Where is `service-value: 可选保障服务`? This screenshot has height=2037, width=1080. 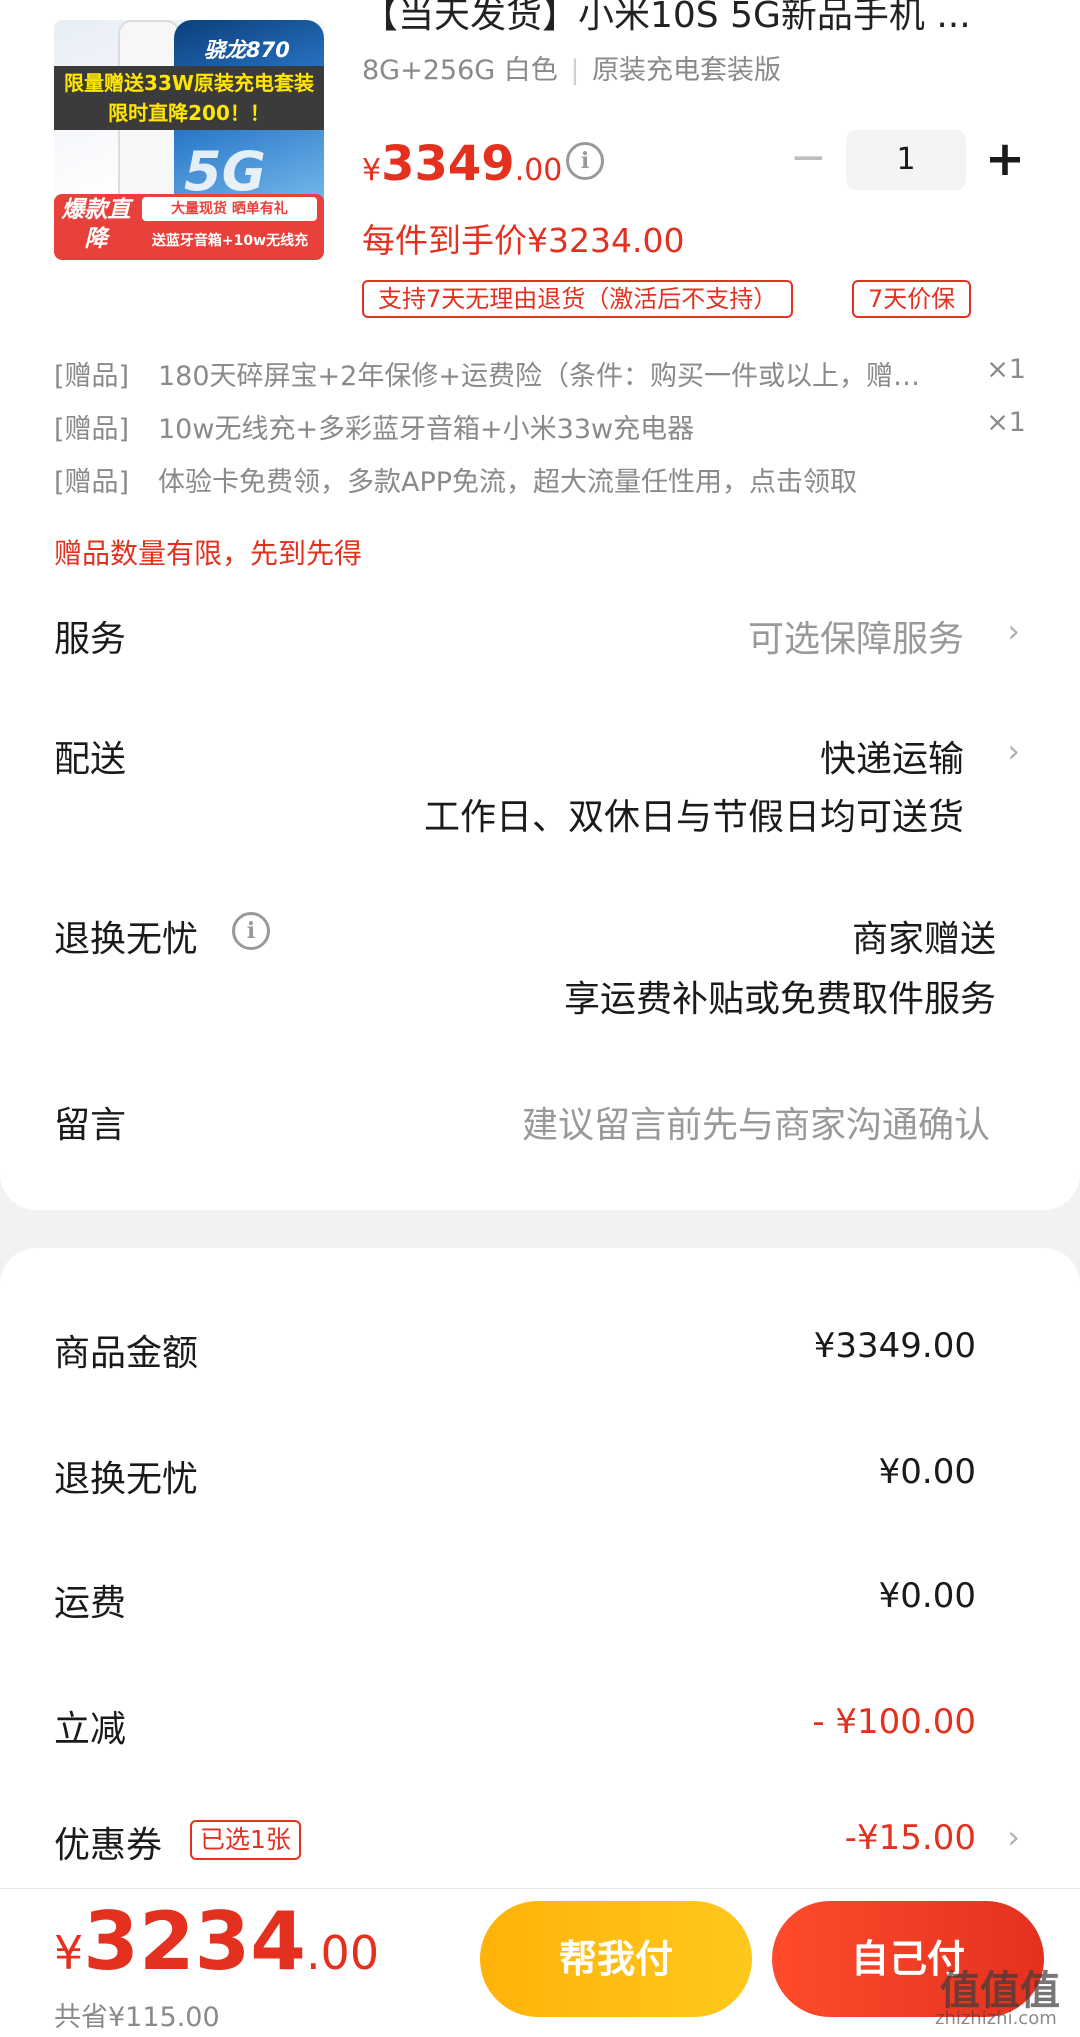 service-value: 可选保障服务 is located at coordinates (856, 636).